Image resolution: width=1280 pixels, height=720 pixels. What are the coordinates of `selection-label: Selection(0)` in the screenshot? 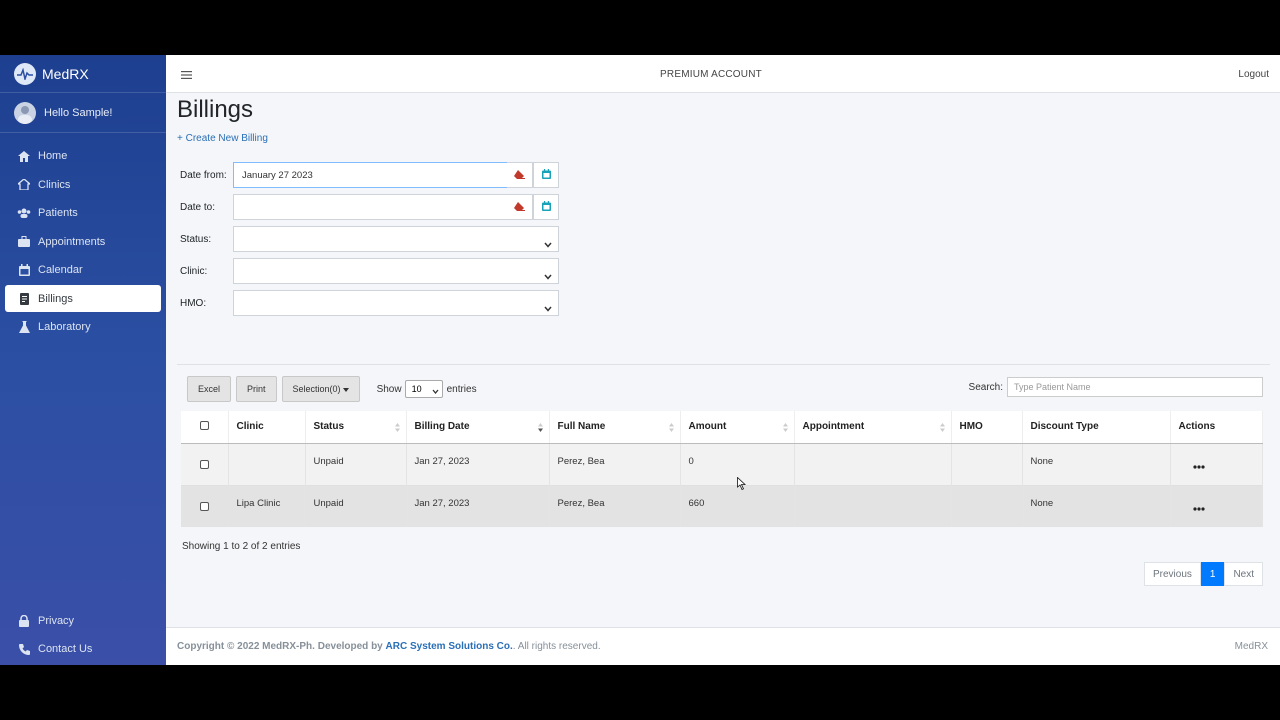 It's located at (316, 389).